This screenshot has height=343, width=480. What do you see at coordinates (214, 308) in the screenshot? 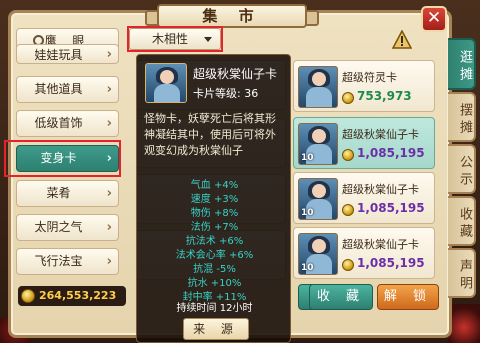
I see `tooltip-duration: 持续时间 12小时` at bounding box center [214, 308].